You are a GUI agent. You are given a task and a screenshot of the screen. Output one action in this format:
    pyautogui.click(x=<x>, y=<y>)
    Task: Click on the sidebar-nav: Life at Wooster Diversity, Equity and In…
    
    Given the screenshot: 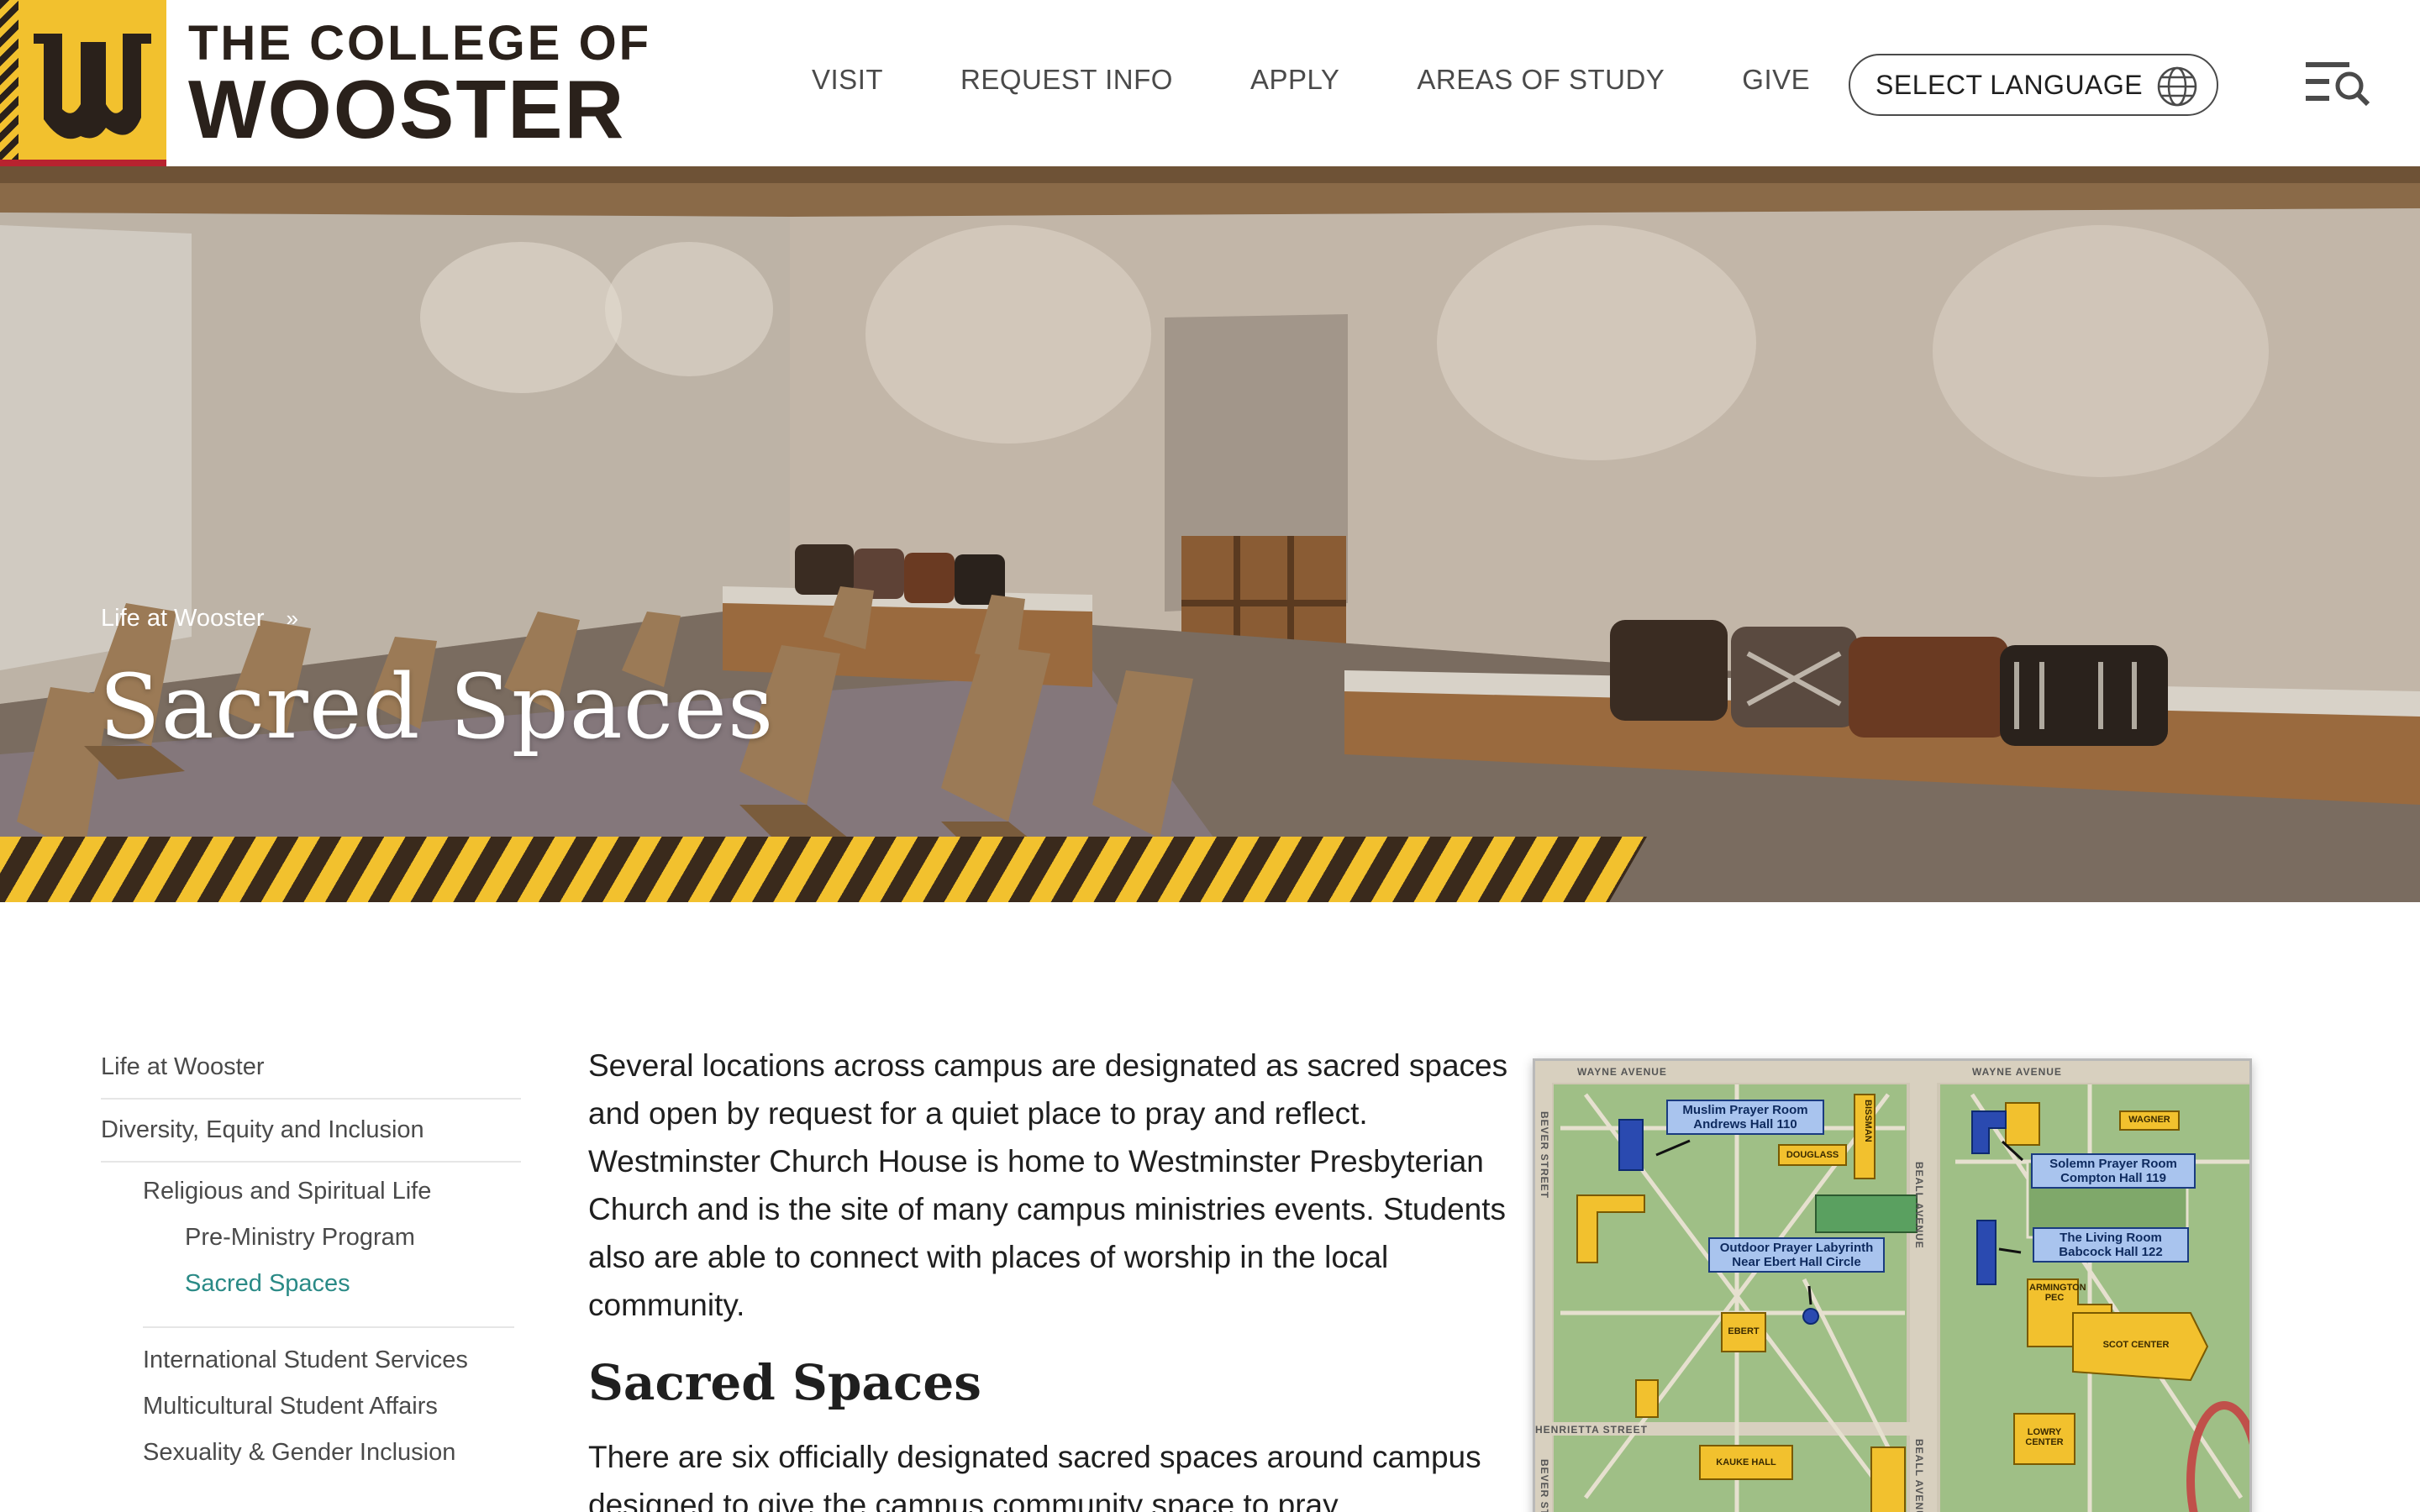 What is the action you would take?
    pyautogui.click(x=311, y=1258)
    